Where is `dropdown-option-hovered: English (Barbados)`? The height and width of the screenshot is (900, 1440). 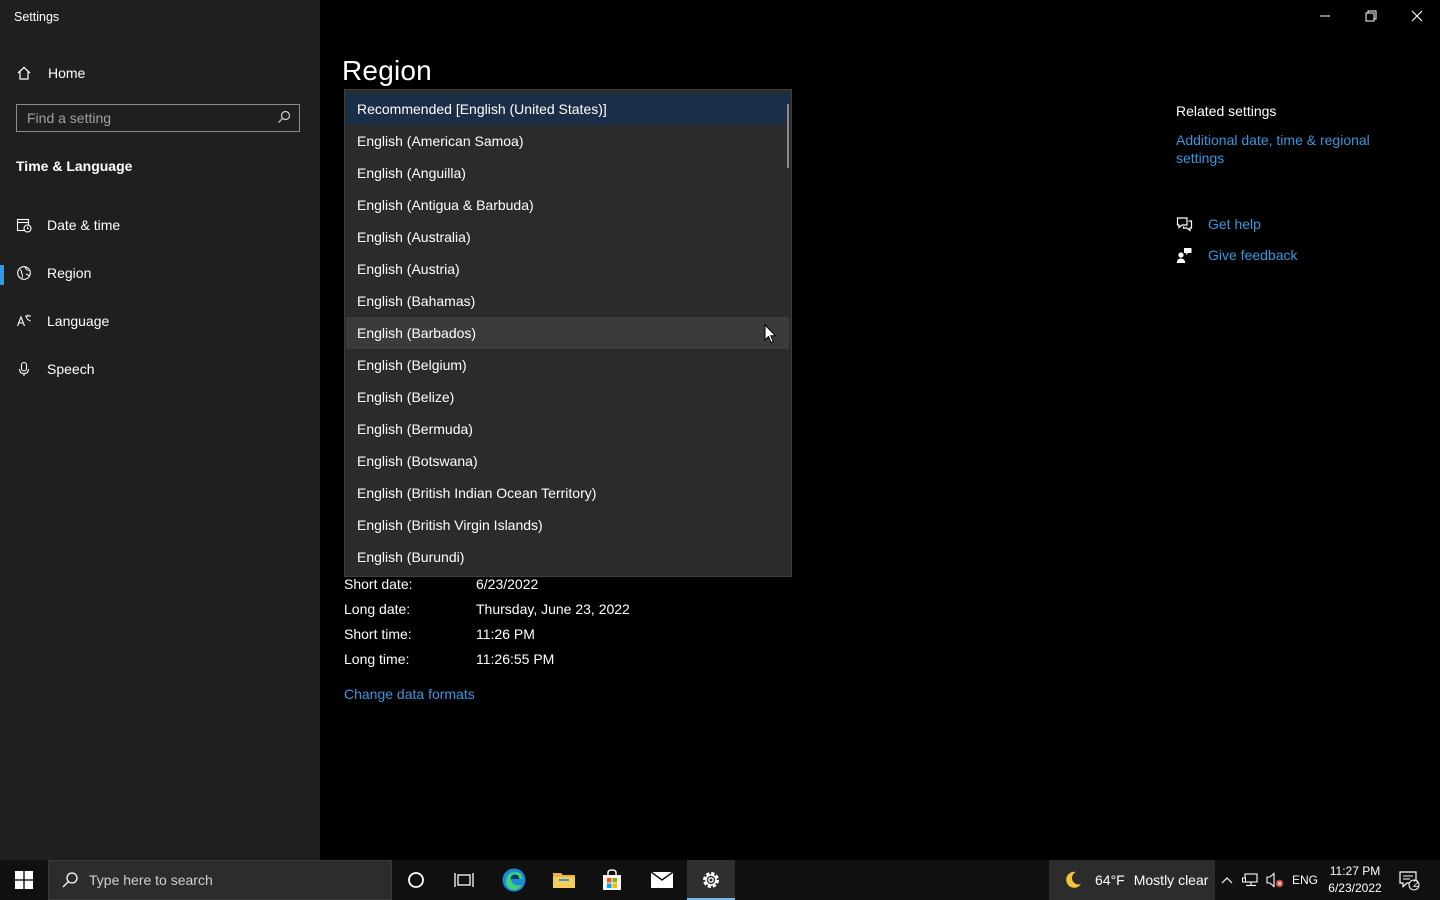
dropdown-option-hovered: English (Barbados) is located at coordinates (567, 333).